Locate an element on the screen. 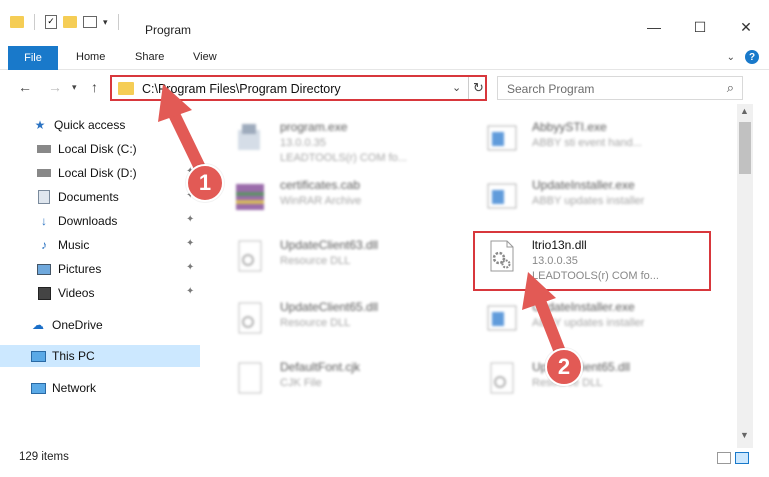 This screenshot has height=477, width=769. forward-icon: → is located at coordinates (55, 87).